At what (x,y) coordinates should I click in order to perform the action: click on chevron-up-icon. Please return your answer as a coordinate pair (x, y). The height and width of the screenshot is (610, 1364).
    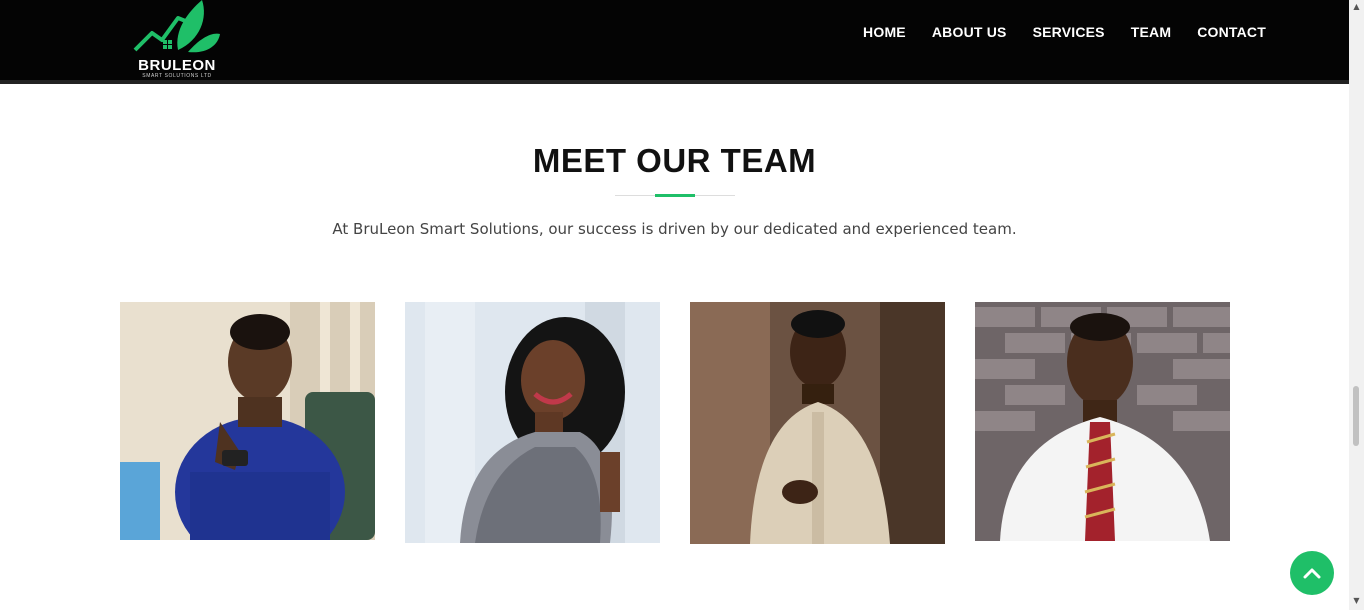
    Looking at the image, I should click on (1312, 573).